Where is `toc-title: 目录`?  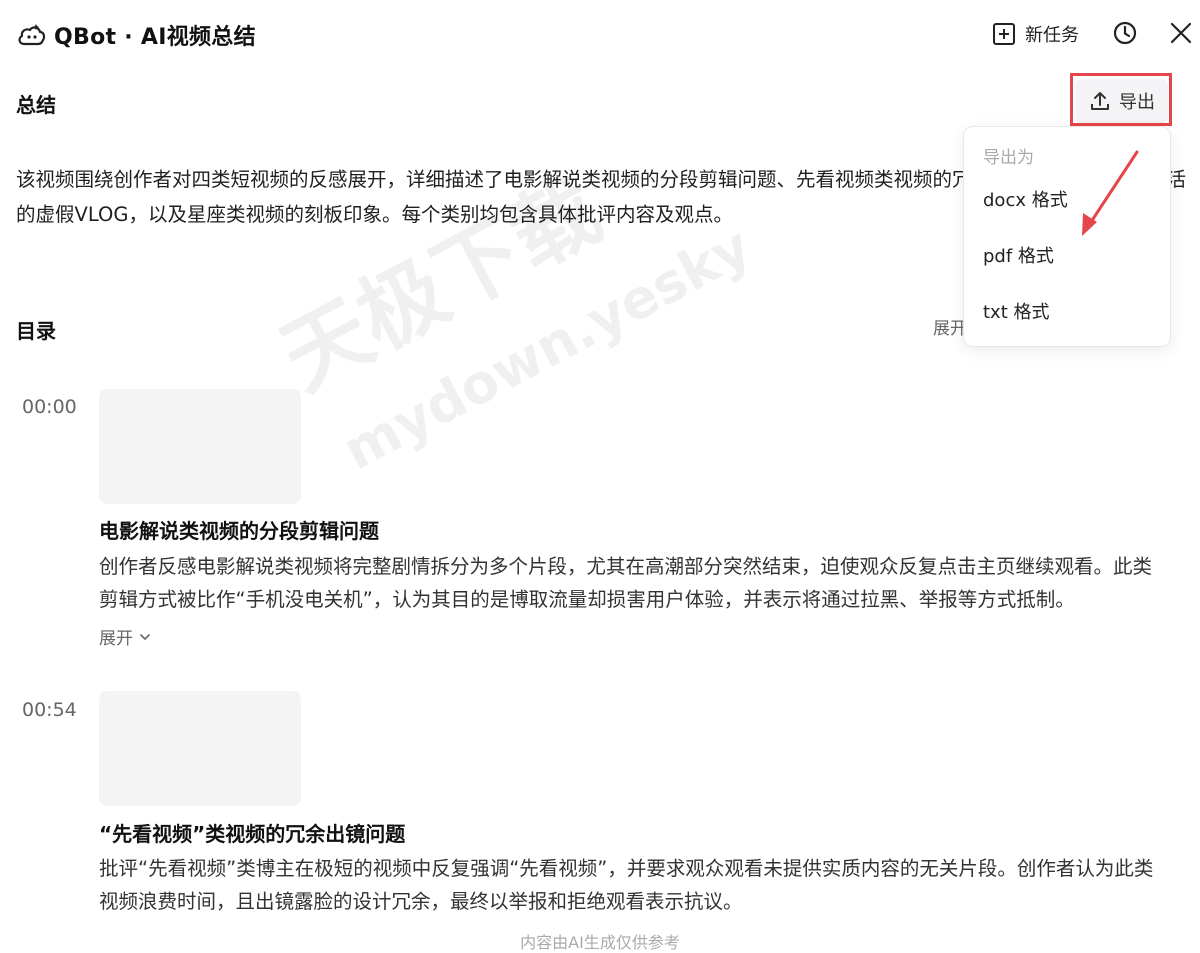
toc-title: 目录 is located at coordinates (36, 331).